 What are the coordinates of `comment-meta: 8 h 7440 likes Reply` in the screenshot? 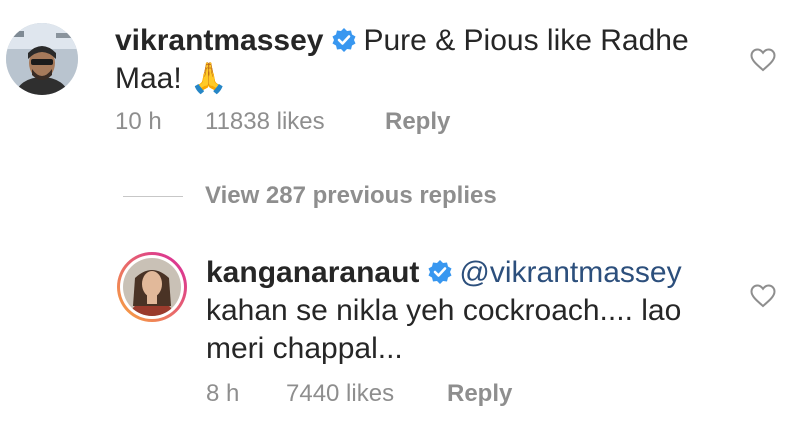 It's located at (359, 394).